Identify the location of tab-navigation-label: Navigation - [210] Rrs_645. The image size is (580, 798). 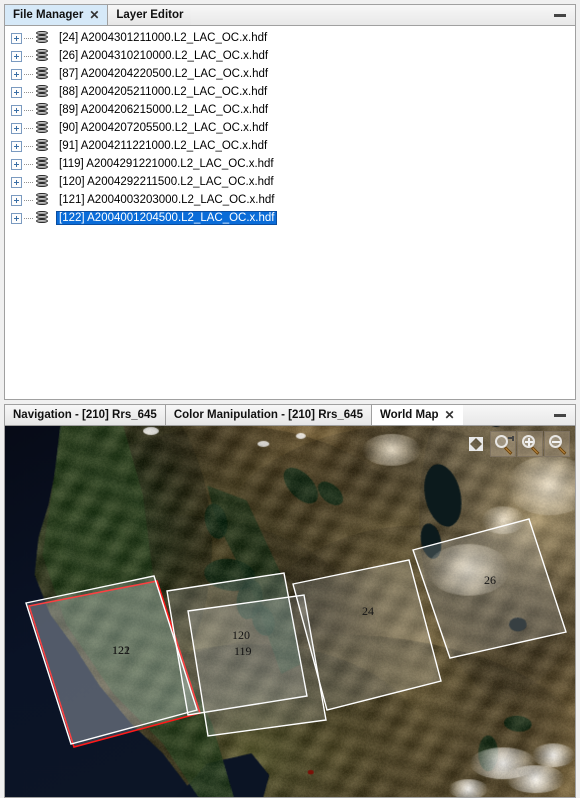
(85, 415).